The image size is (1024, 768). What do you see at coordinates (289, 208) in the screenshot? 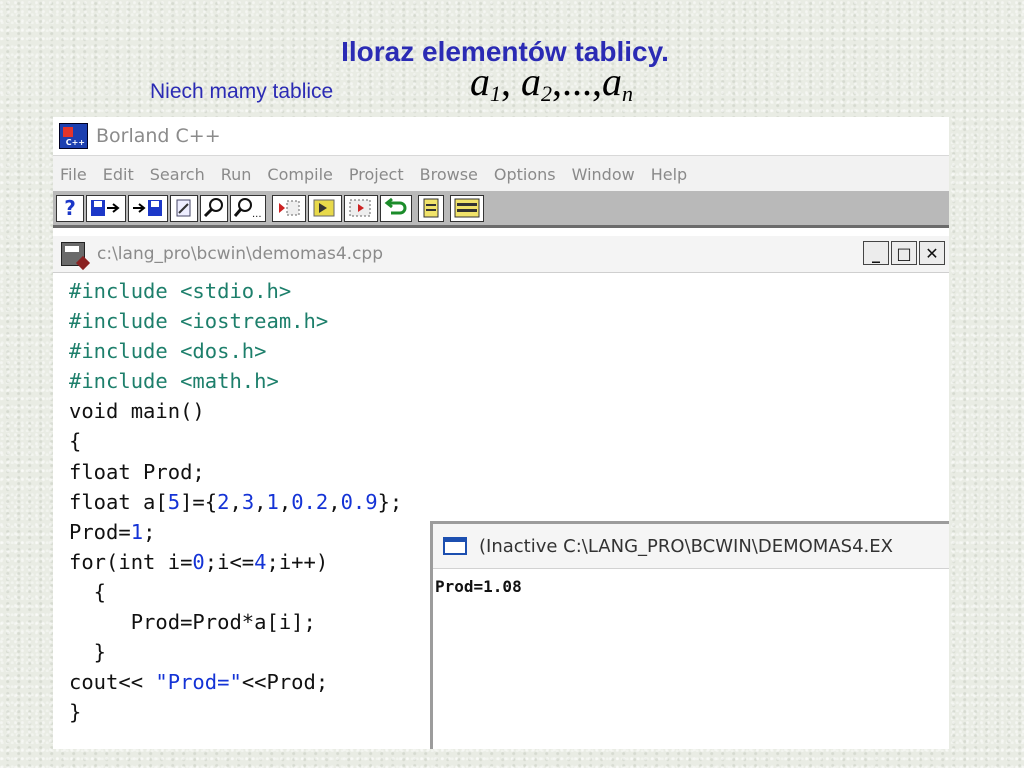
I see `step-over-icon` at bounding box center [289, 208].